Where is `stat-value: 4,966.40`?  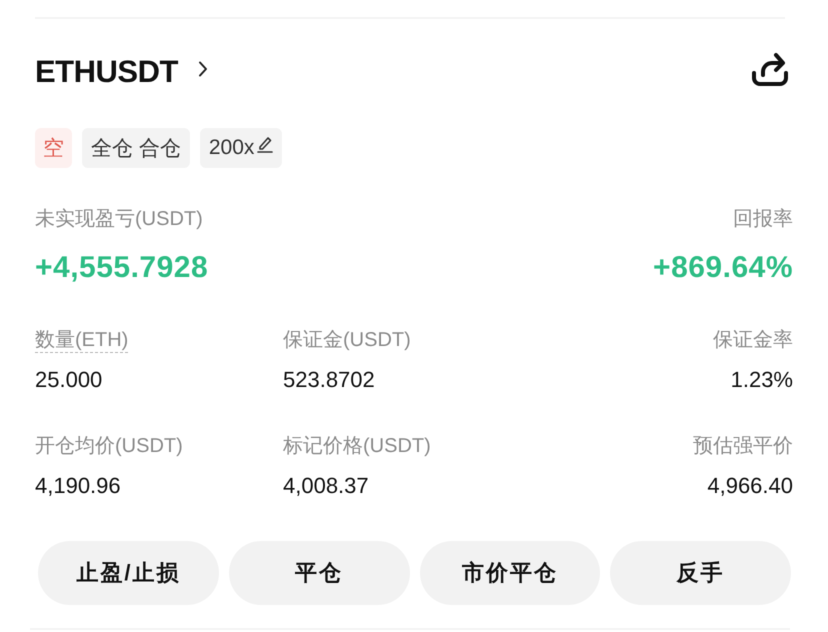 stat-value: 4,966.40 is located at coordinates (749, 486).